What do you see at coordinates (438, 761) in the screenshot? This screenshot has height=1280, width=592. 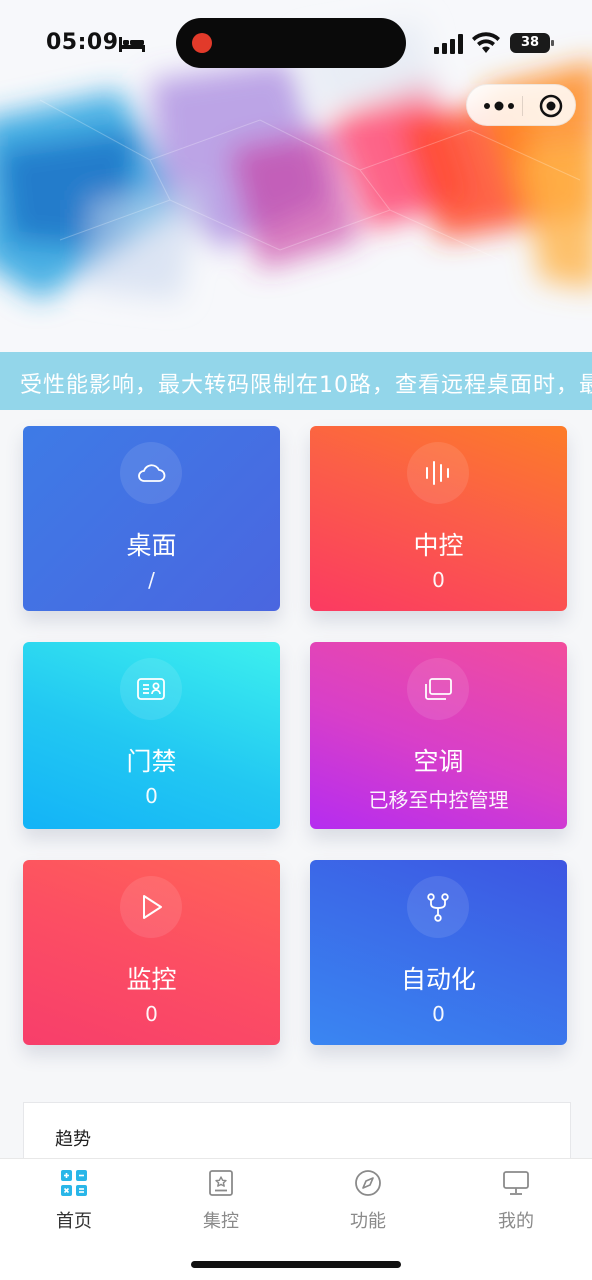 I see `card-title: 空调` at bounding box center [438, 761].